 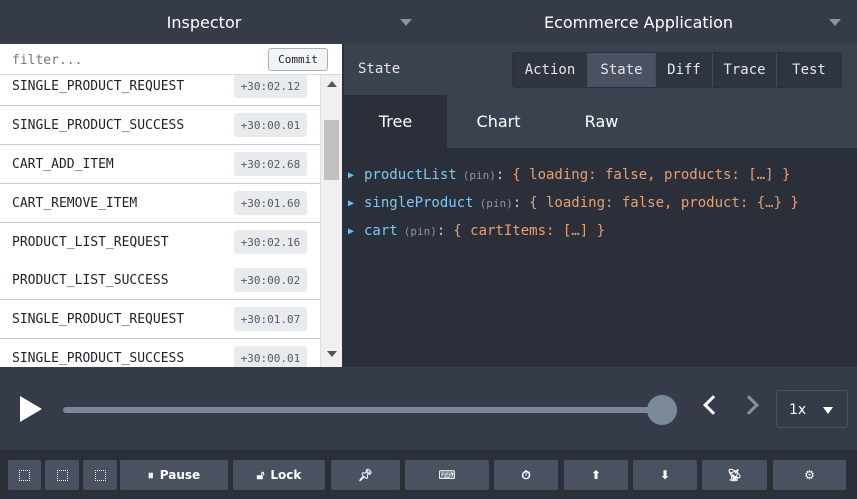 I want to click on import-button: ⬇, so click(x=665, y=475).